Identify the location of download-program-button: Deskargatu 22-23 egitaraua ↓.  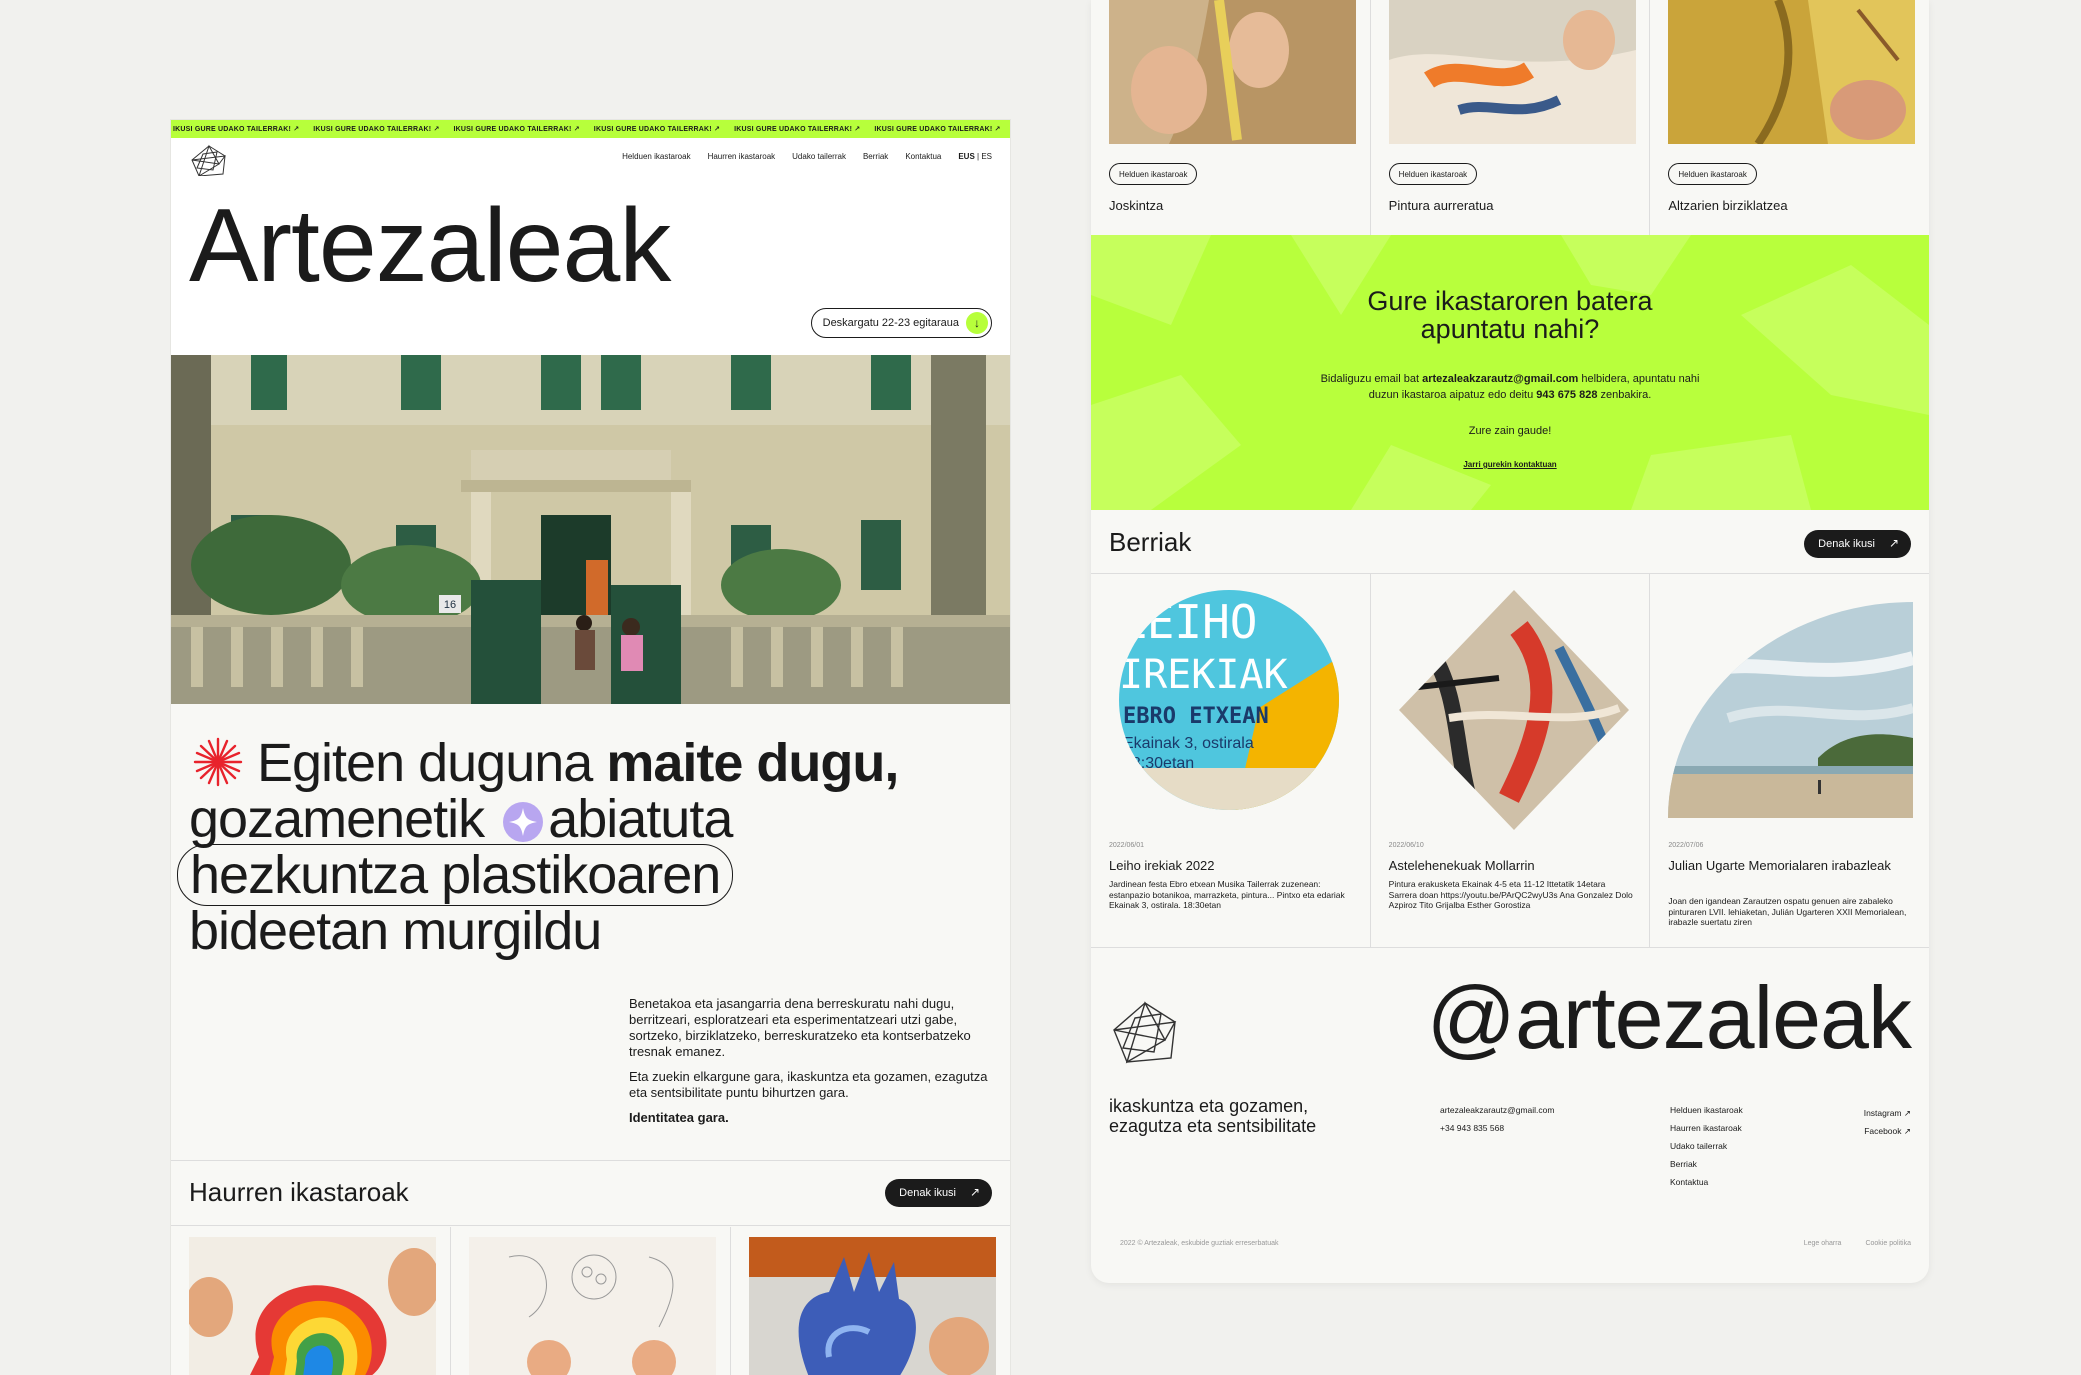
(901, 323).